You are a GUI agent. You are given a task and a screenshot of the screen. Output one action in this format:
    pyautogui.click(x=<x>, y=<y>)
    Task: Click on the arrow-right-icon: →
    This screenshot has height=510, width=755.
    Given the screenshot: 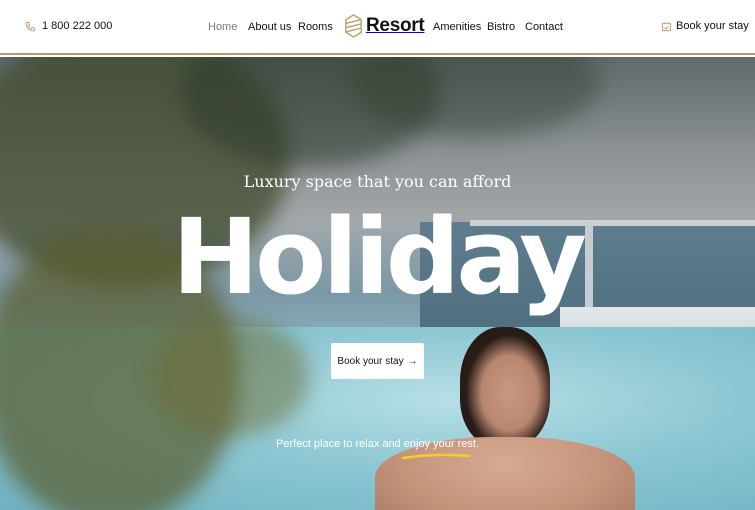 What is the action you would take?
    pyautogui.click(x=412, y=361)
    